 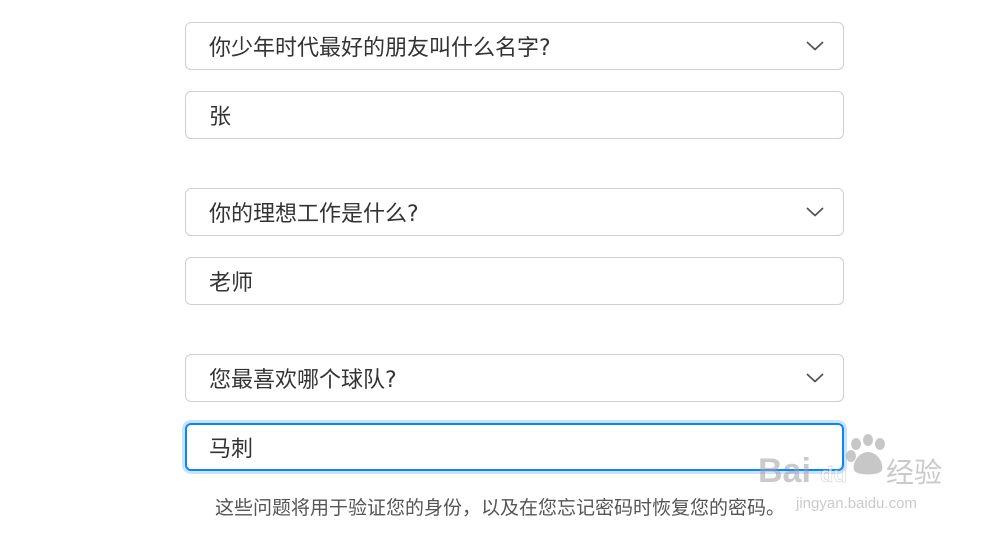 I want to click on svg-text: Bai, so click(x=784, y=471).